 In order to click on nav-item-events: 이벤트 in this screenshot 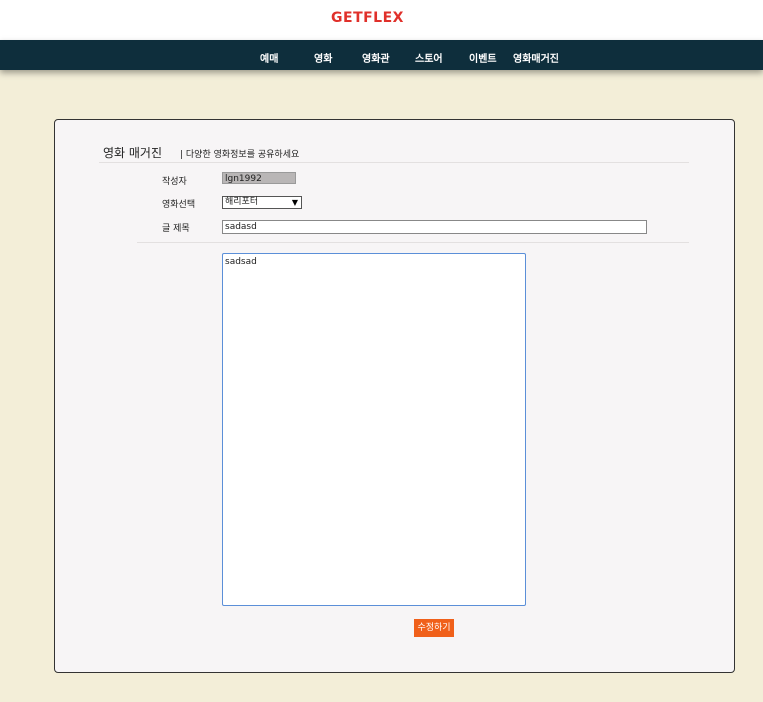, I will do `click(483, 57)`.